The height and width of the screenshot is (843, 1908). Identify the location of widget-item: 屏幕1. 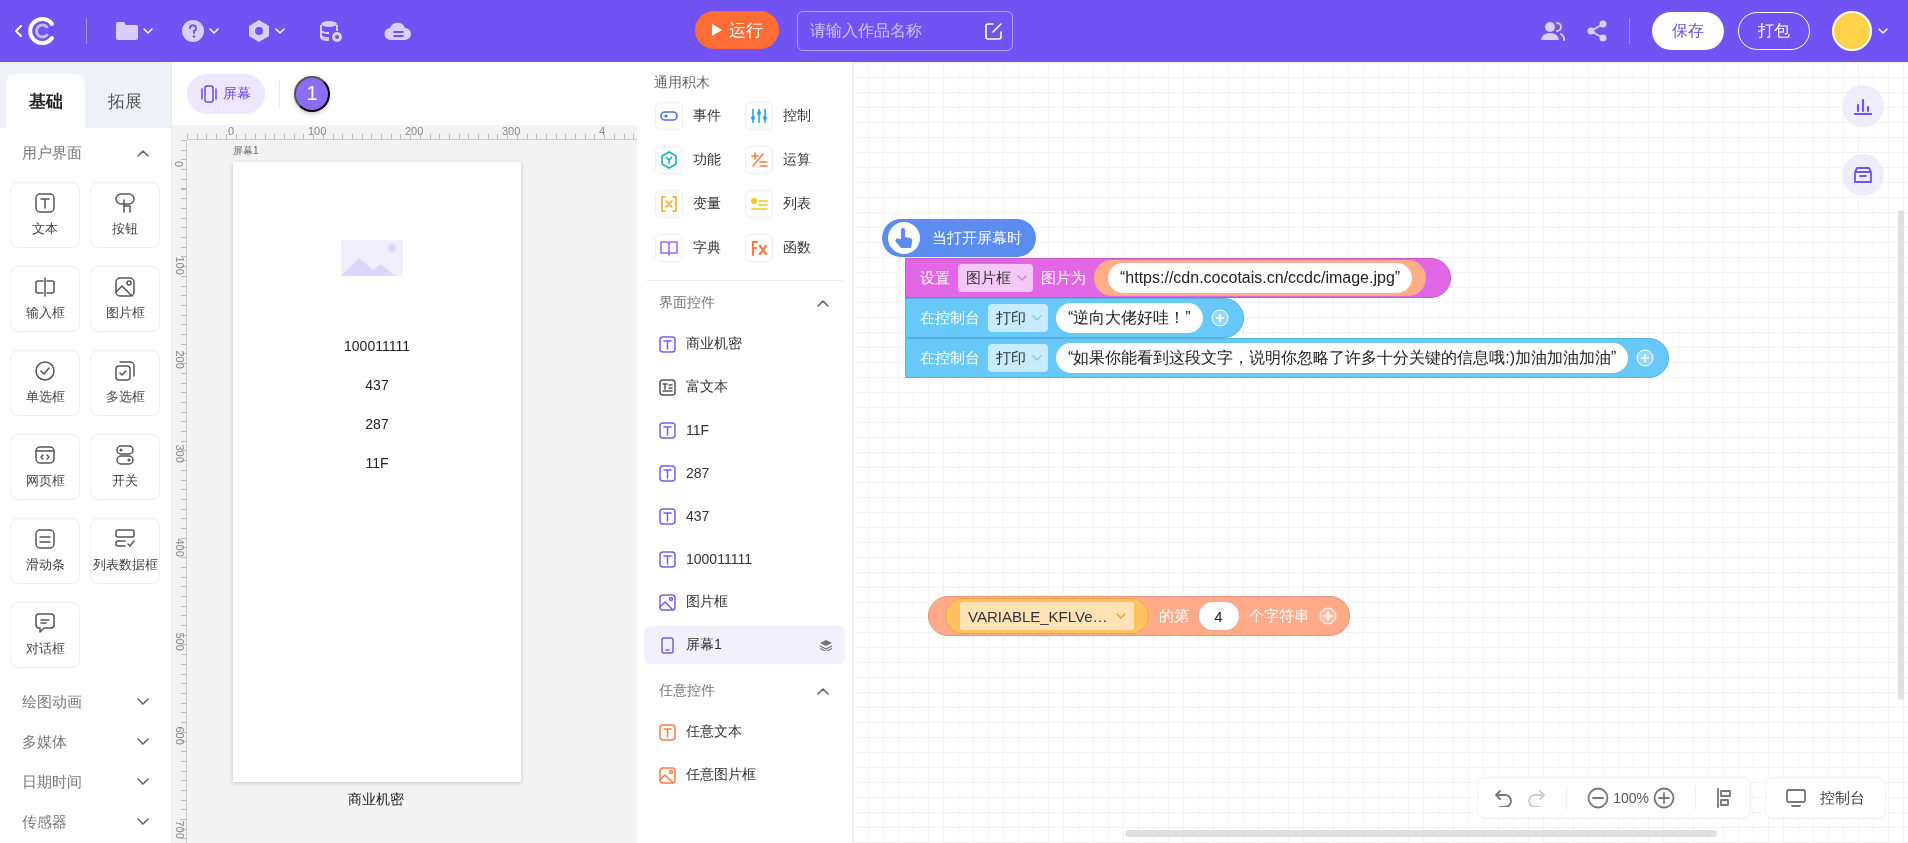
(744, 645).